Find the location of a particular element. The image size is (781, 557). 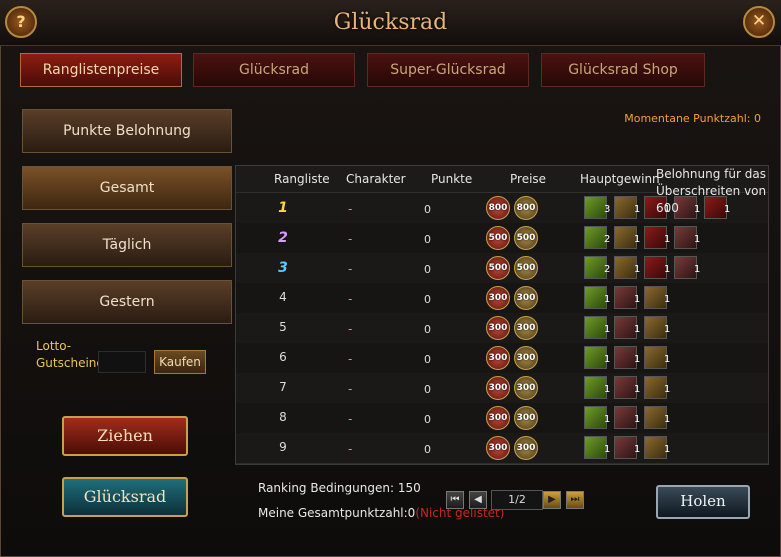

current-points-text: Momentane Punktzahl: 0 is located at coordinates (692, 118).